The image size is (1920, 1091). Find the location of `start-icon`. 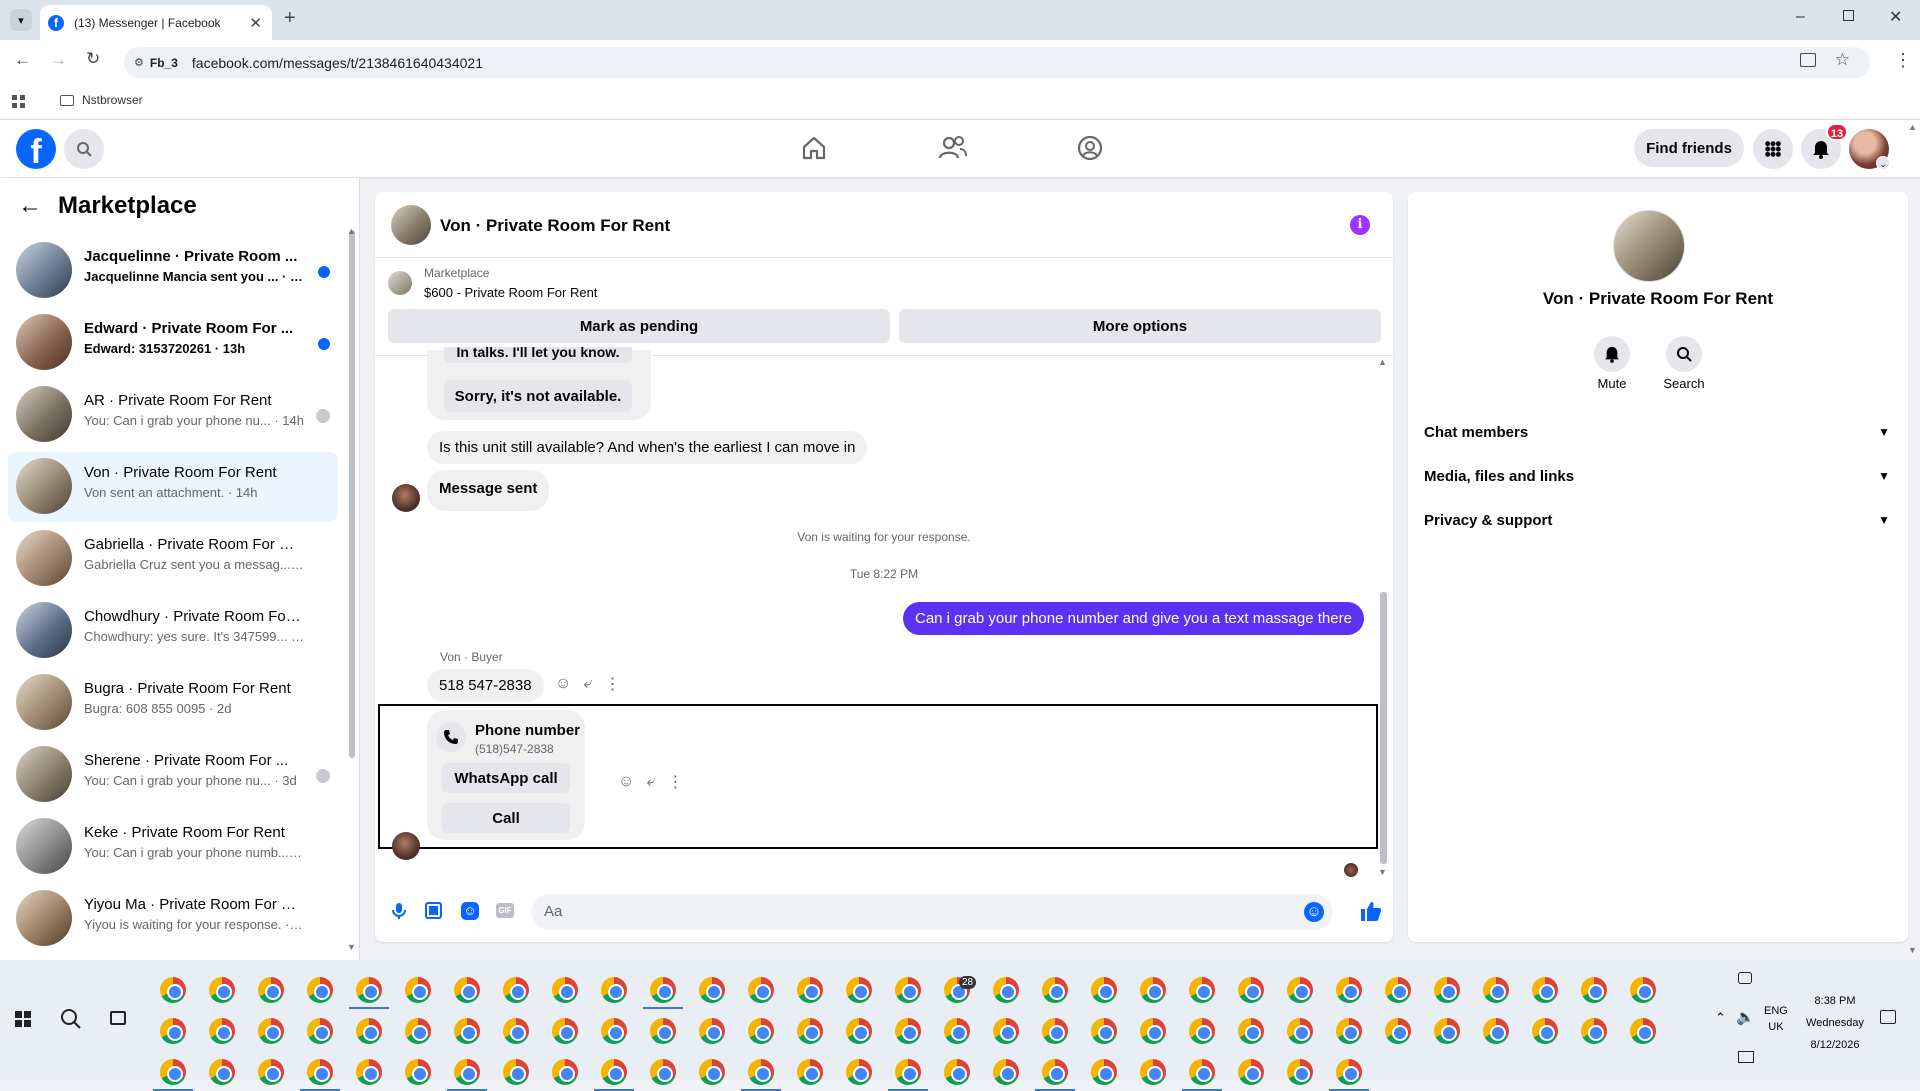

start-icon is located at coordinates (23, 1019).